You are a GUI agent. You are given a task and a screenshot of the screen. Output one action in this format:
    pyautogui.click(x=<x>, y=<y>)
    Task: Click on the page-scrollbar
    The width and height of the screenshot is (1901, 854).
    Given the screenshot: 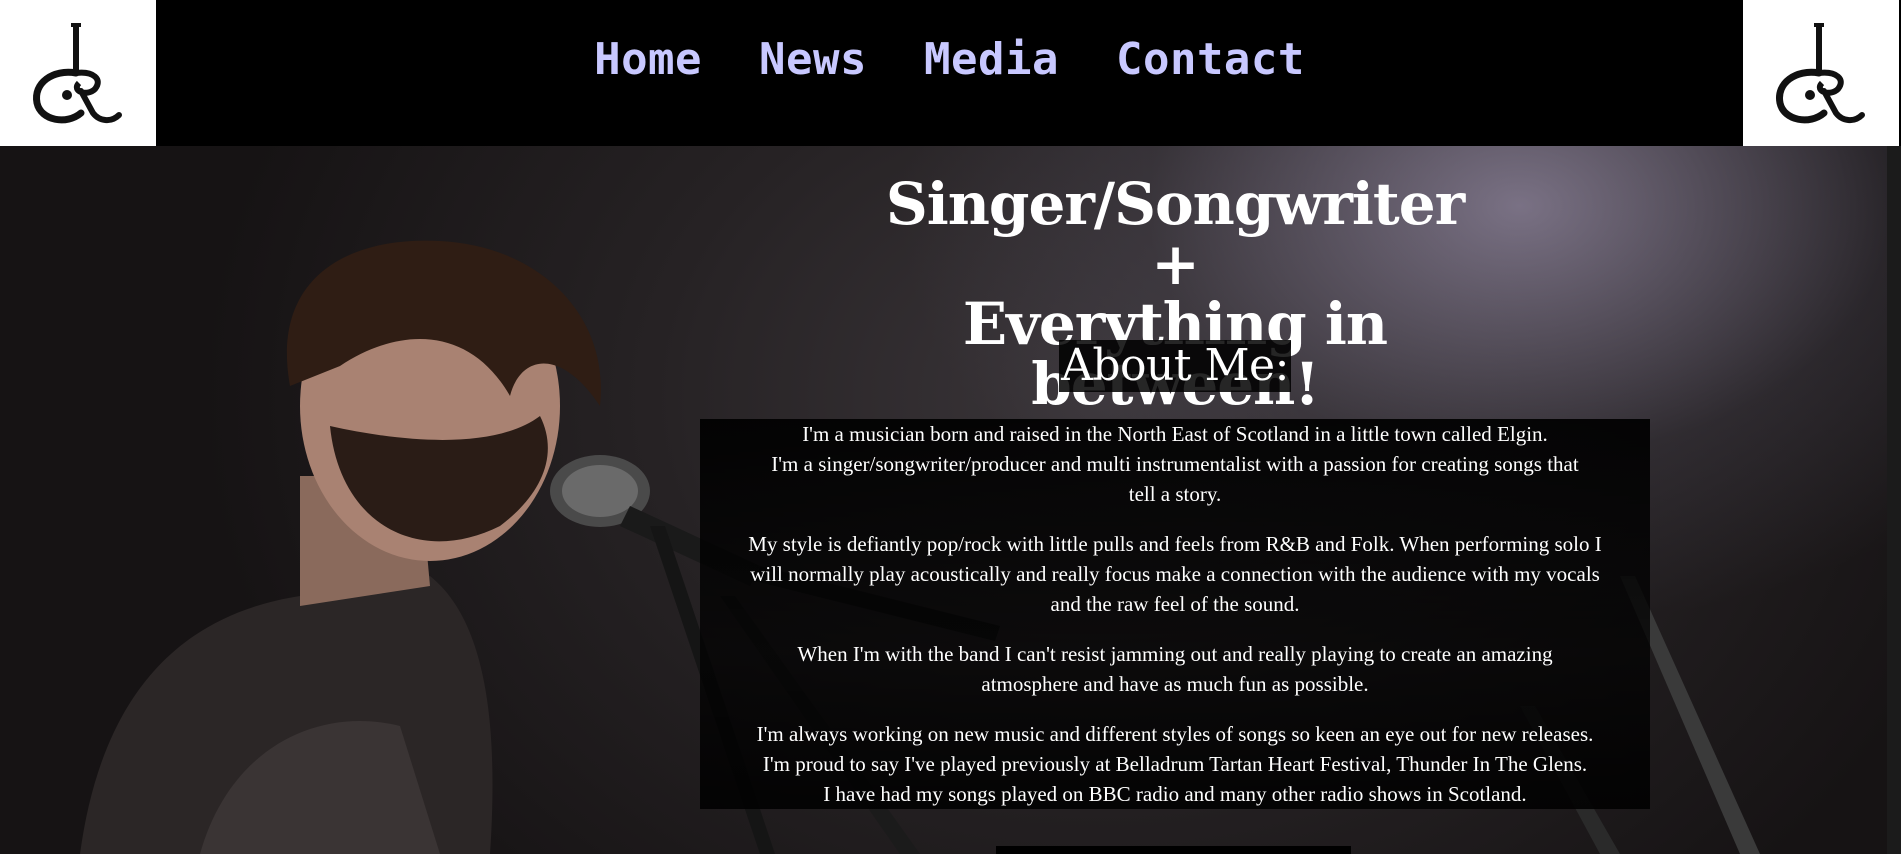 What is the action you would take?
    pyautogui.click(x=1894, y=500)
    